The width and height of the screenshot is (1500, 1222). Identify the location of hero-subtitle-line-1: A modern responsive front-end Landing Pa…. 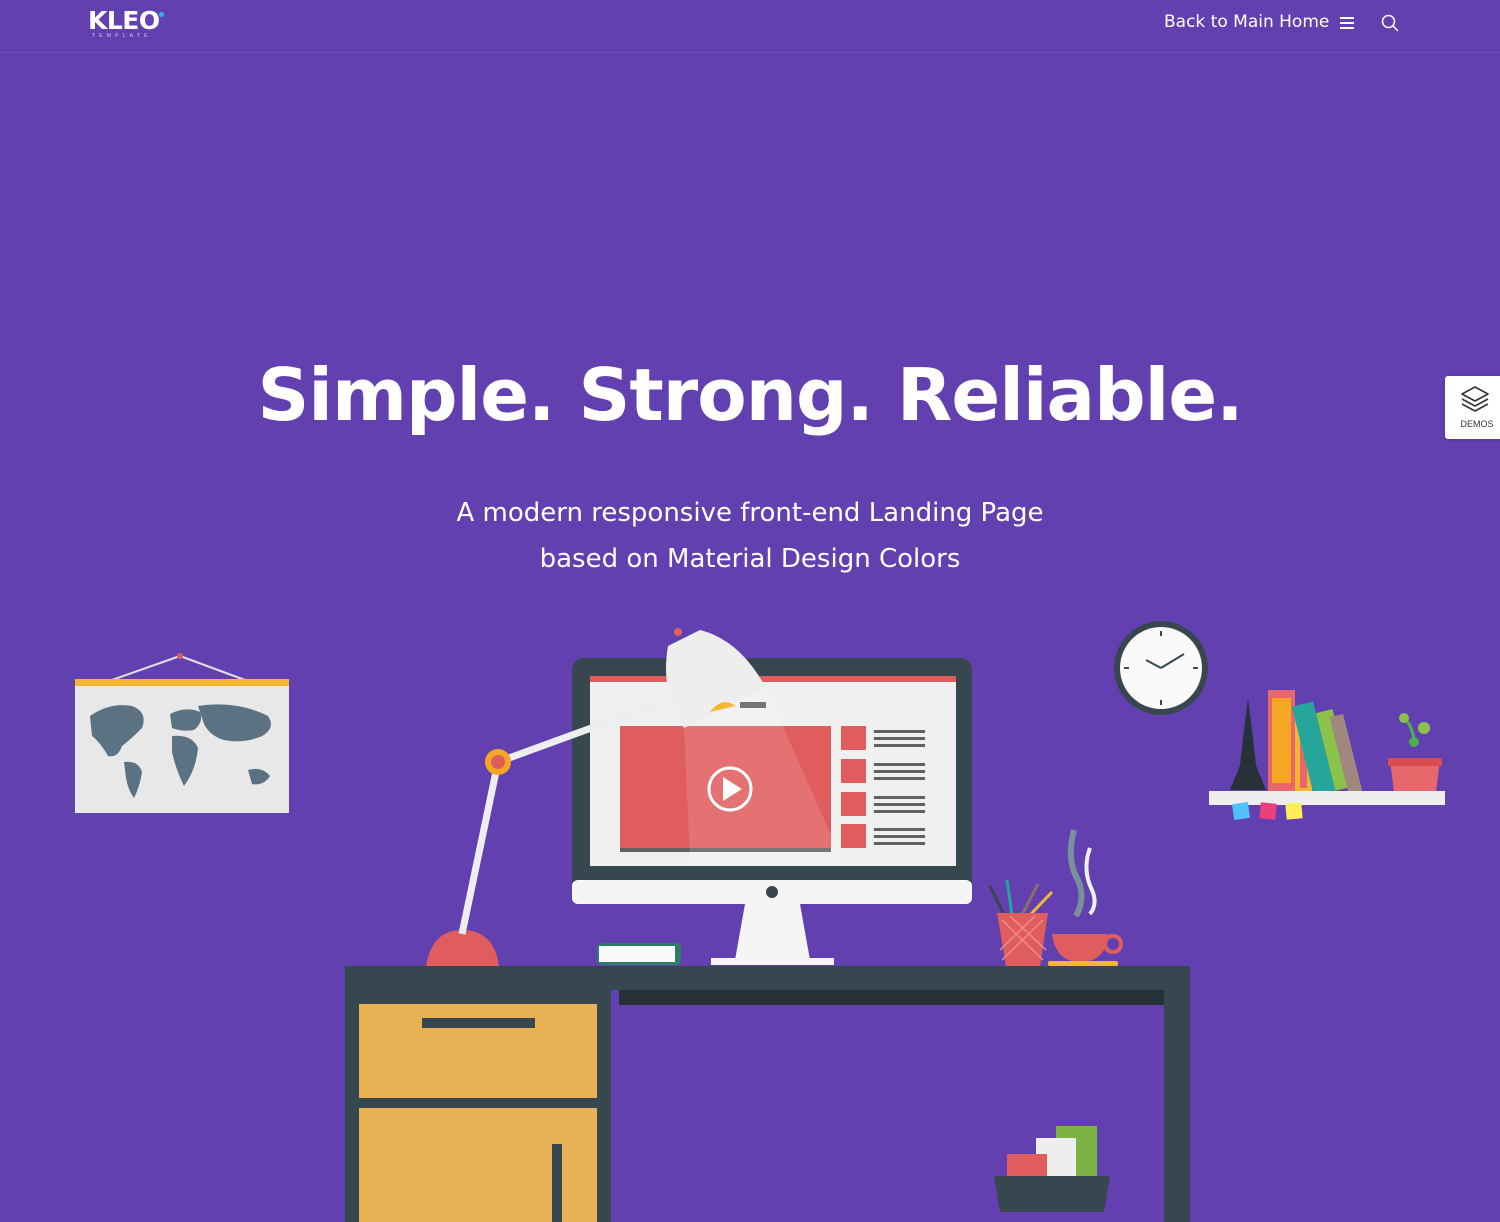
(750, 513).